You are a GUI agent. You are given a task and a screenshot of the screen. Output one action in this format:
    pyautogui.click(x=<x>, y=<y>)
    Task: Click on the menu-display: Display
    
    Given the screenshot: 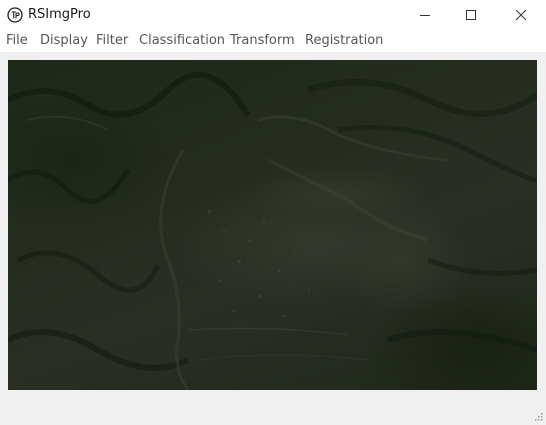 What is the action you would take?
    pyautogui.click(x=64, y=41)
    